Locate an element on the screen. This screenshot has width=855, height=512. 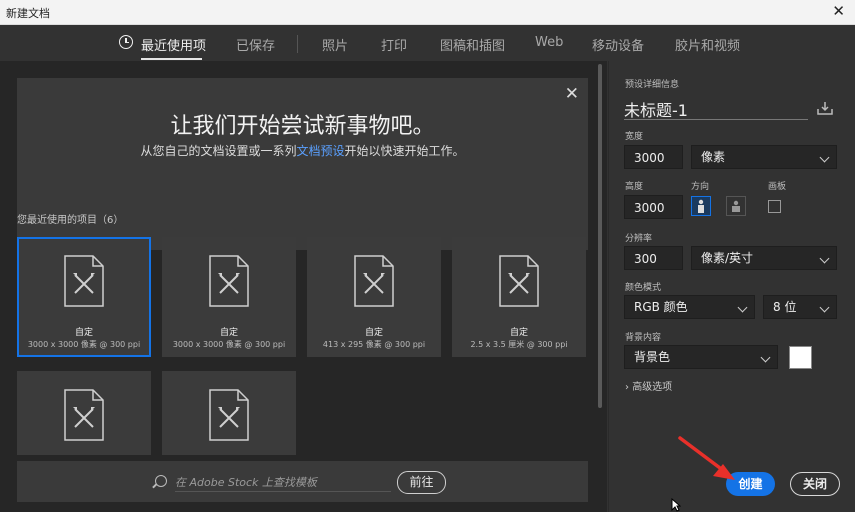
background-contents-label: 背景内容 is located at coordinates (643, 338).